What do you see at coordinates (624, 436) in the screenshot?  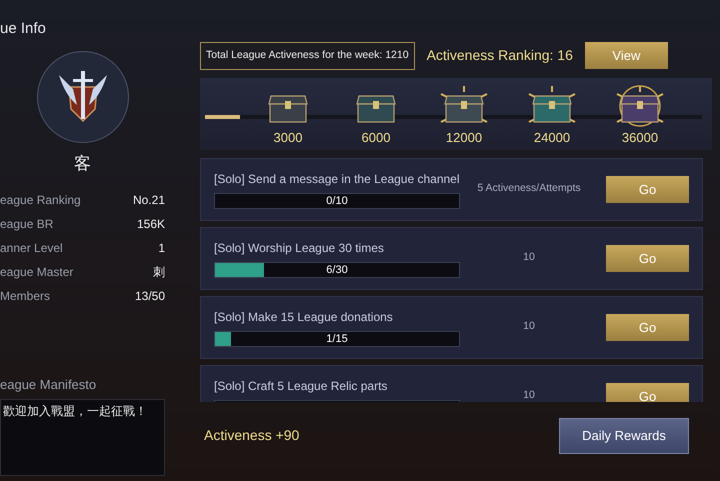 I see `daily-rewards-button: Daily Rewards` at bounding box center [624, 436].